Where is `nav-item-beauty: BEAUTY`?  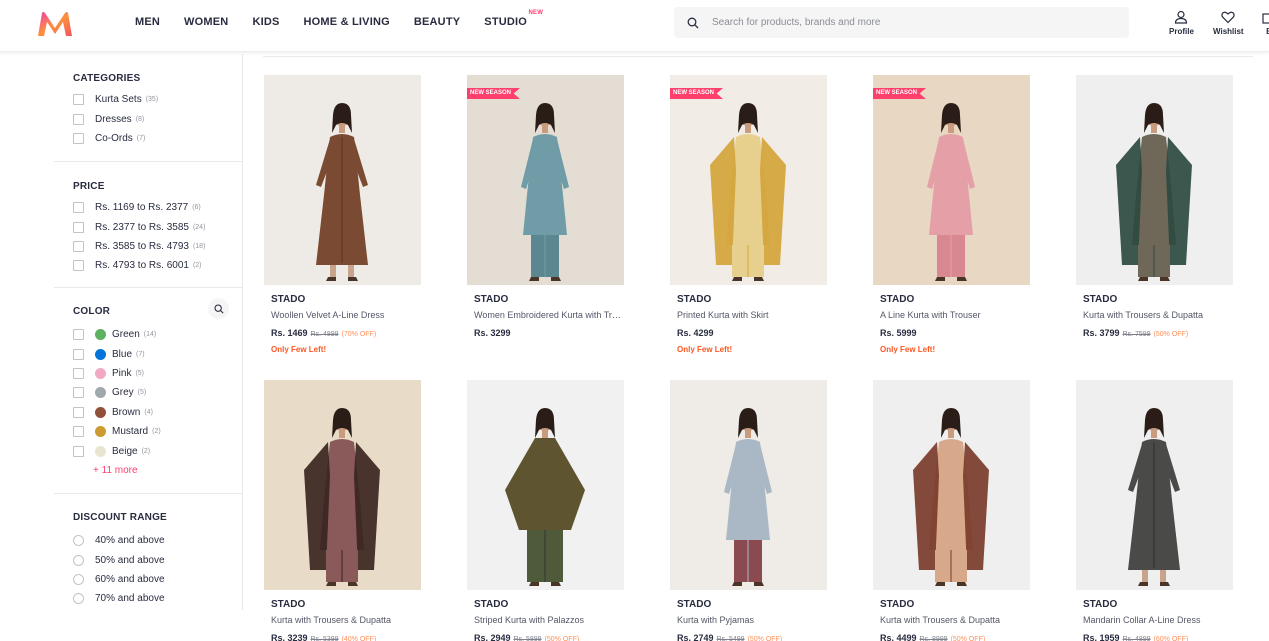
nav-item-beauty: BEAUTY is located at coordinates (437, 22).